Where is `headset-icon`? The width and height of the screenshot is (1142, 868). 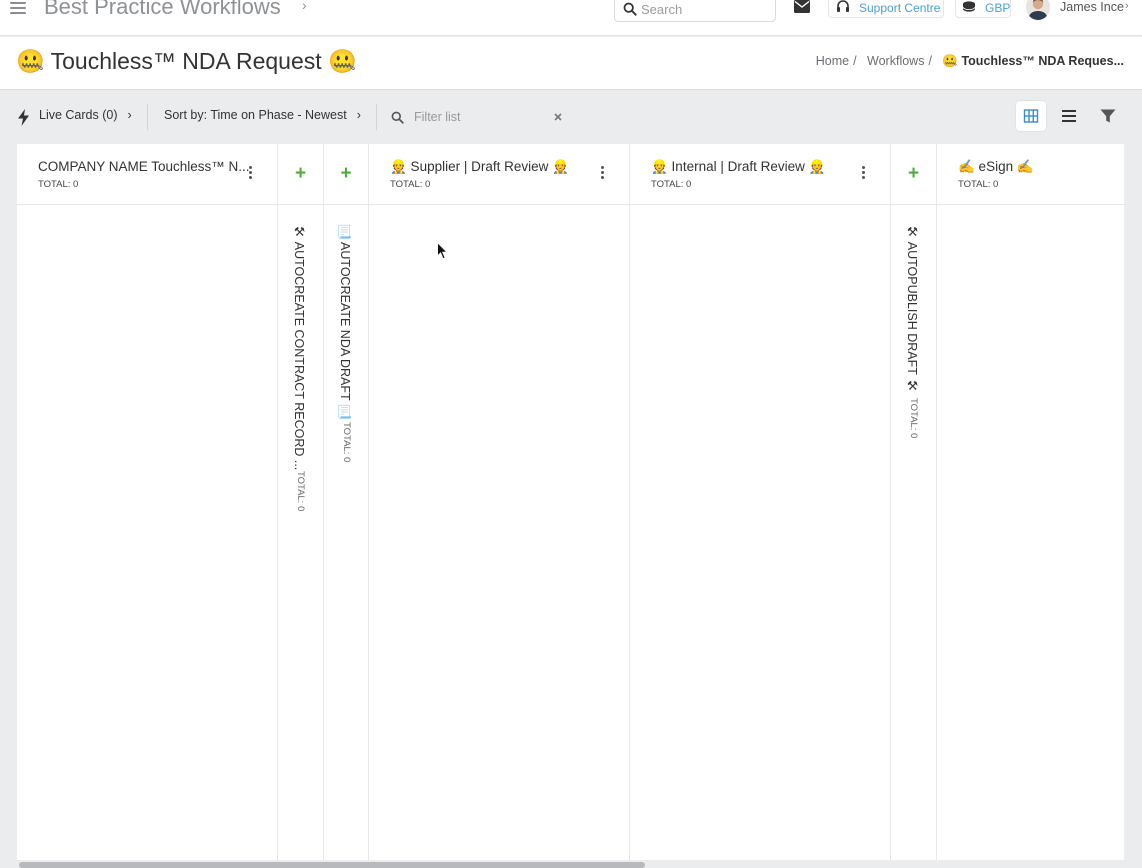 headset-icon is located at coordinates (843, 6).